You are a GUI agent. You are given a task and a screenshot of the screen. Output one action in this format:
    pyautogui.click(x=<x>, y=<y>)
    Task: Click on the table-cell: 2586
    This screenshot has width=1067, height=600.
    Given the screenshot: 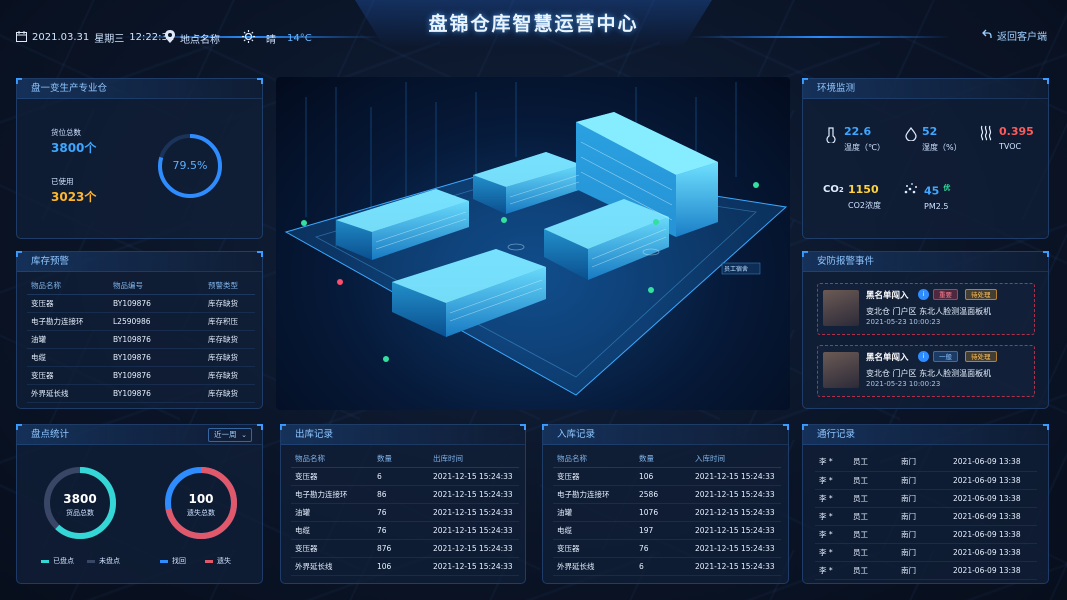 What is the action you would take?
    pyautogui.click(x=667, y=494)
    